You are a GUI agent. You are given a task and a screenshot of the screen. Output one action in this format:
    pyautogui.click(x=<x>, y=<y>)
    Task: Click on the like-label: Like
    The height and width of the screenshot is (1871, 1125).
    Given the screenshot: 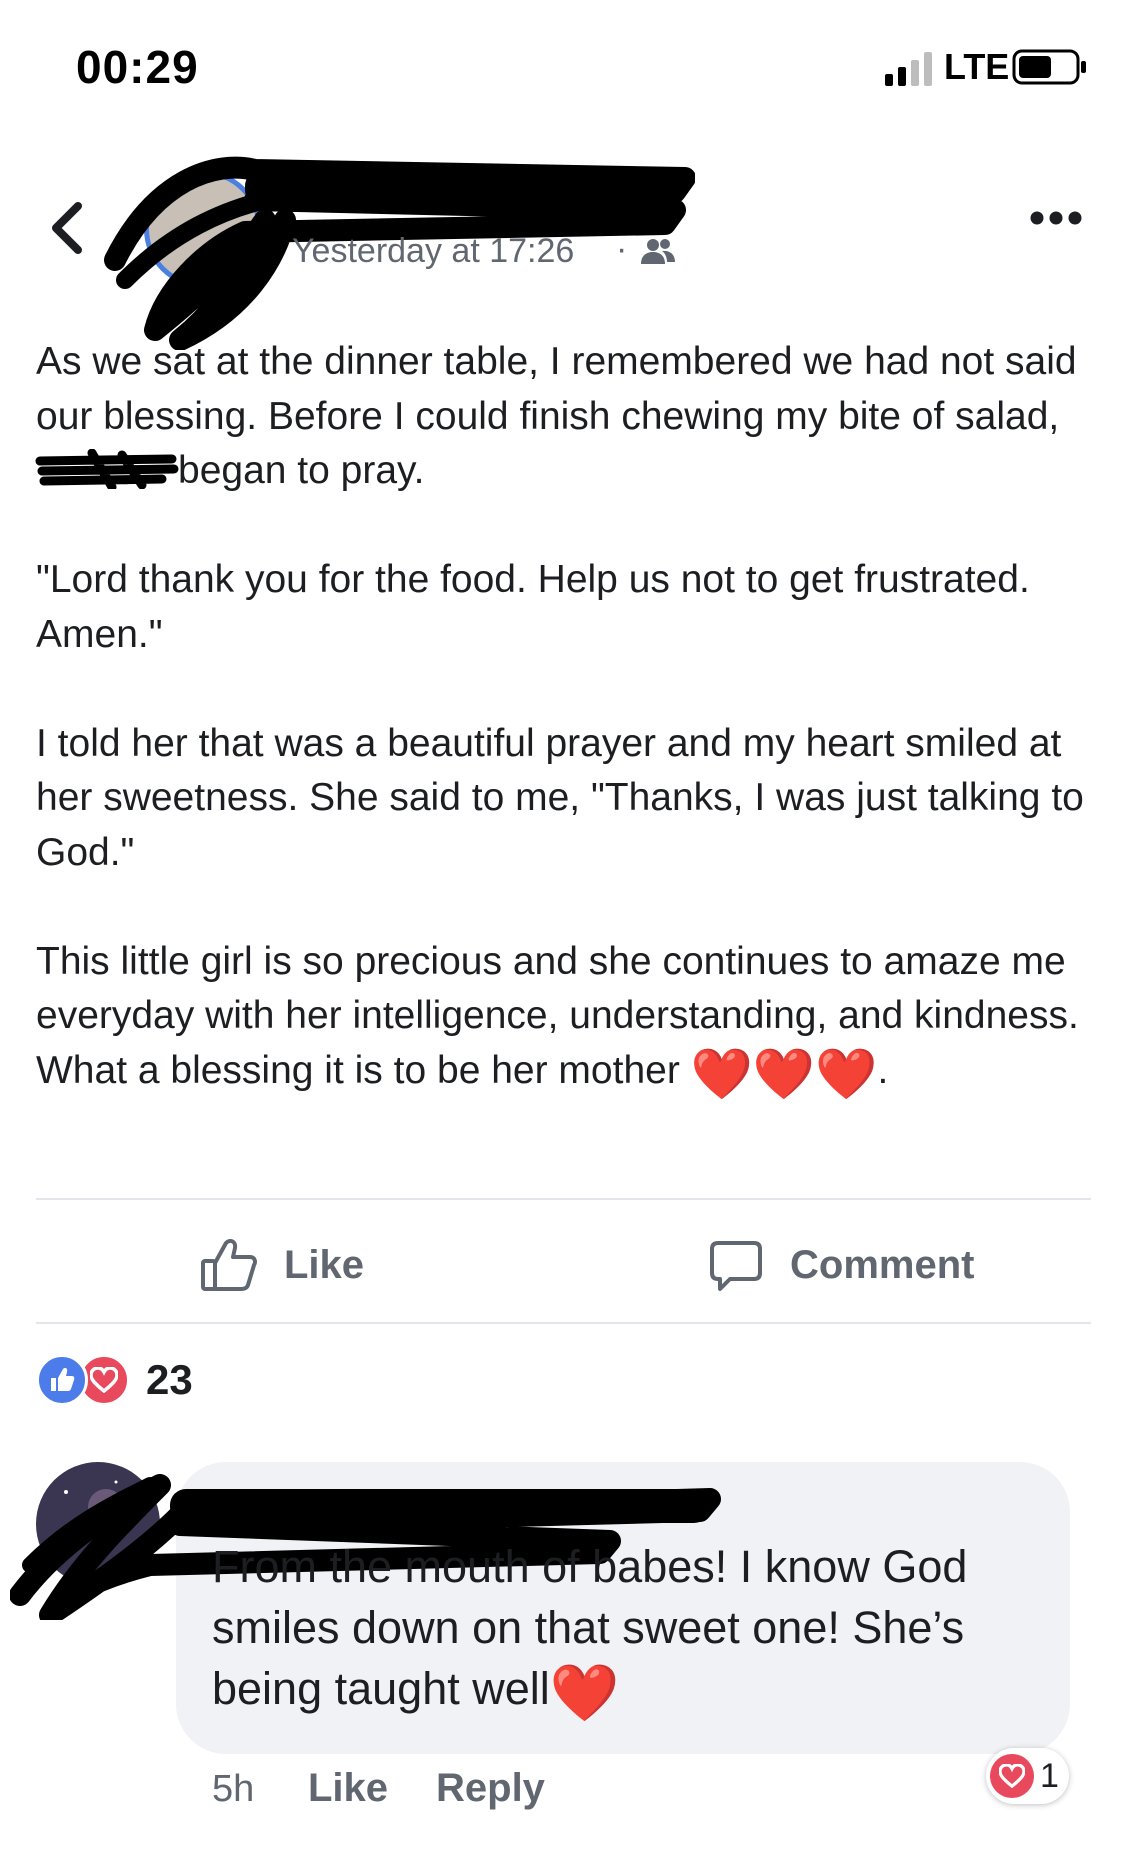 What is the action you would take?
    pyautogui.click(x=324, y=1264)
    